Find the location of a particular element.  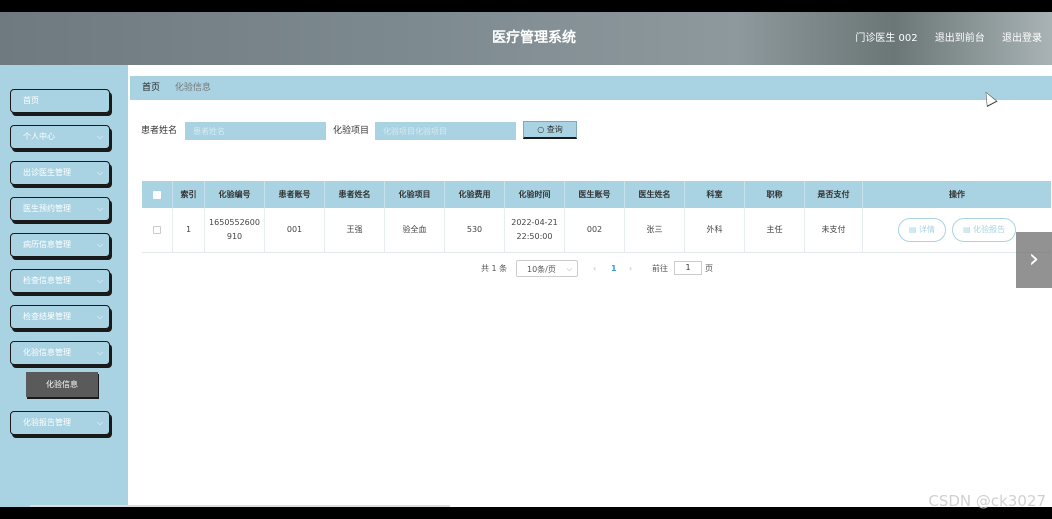

column-header: 化验费用 is located at coordinates (475, 194).